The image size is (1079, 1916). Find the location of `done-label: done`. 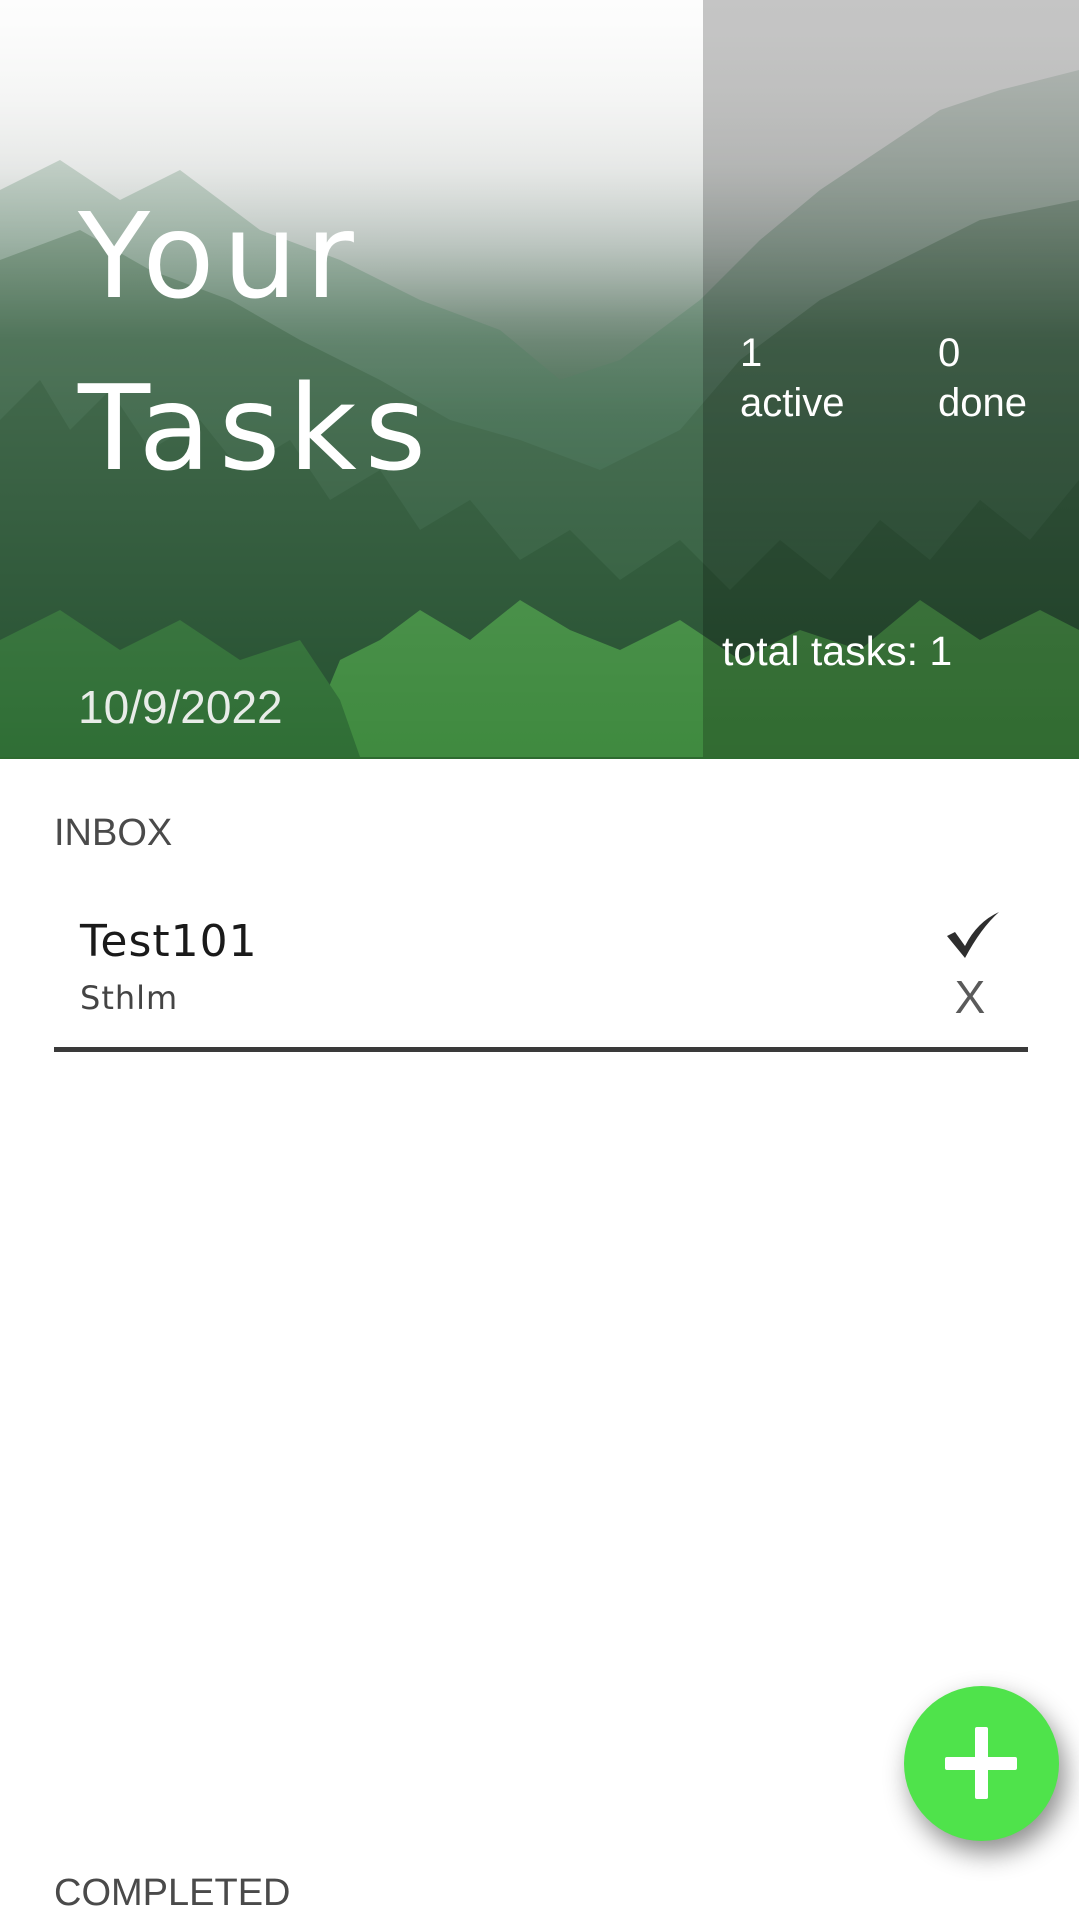

done-label: done is located at coordinates (982, 403).